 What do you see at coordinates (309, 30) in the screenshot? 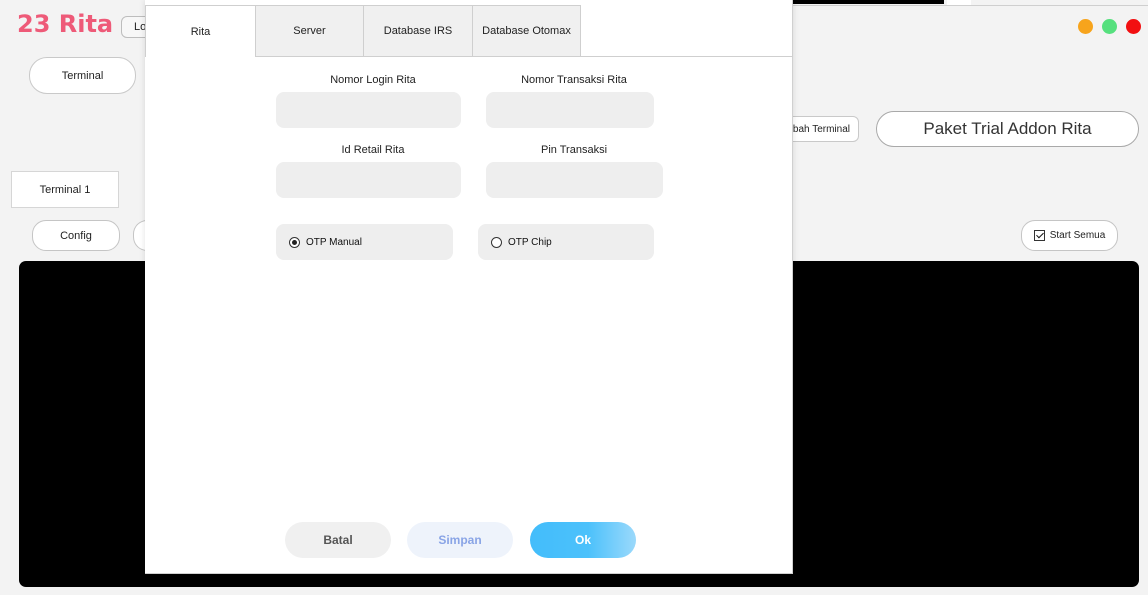
I see `tab-server: Server` at bounding box center [309, 30].